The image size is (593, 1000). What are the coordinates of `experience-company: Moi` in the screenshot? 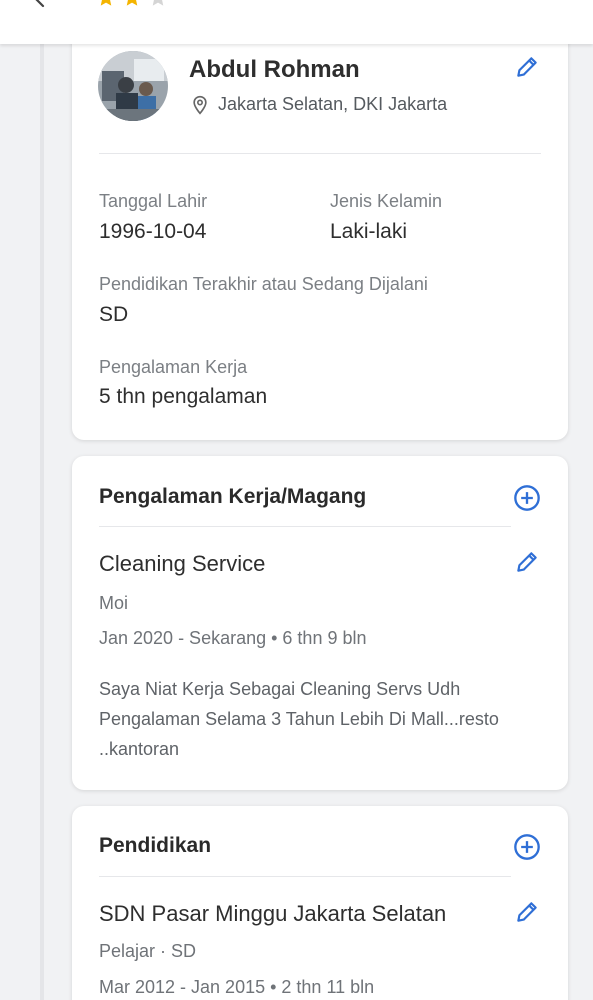 It's located at (114, 603).